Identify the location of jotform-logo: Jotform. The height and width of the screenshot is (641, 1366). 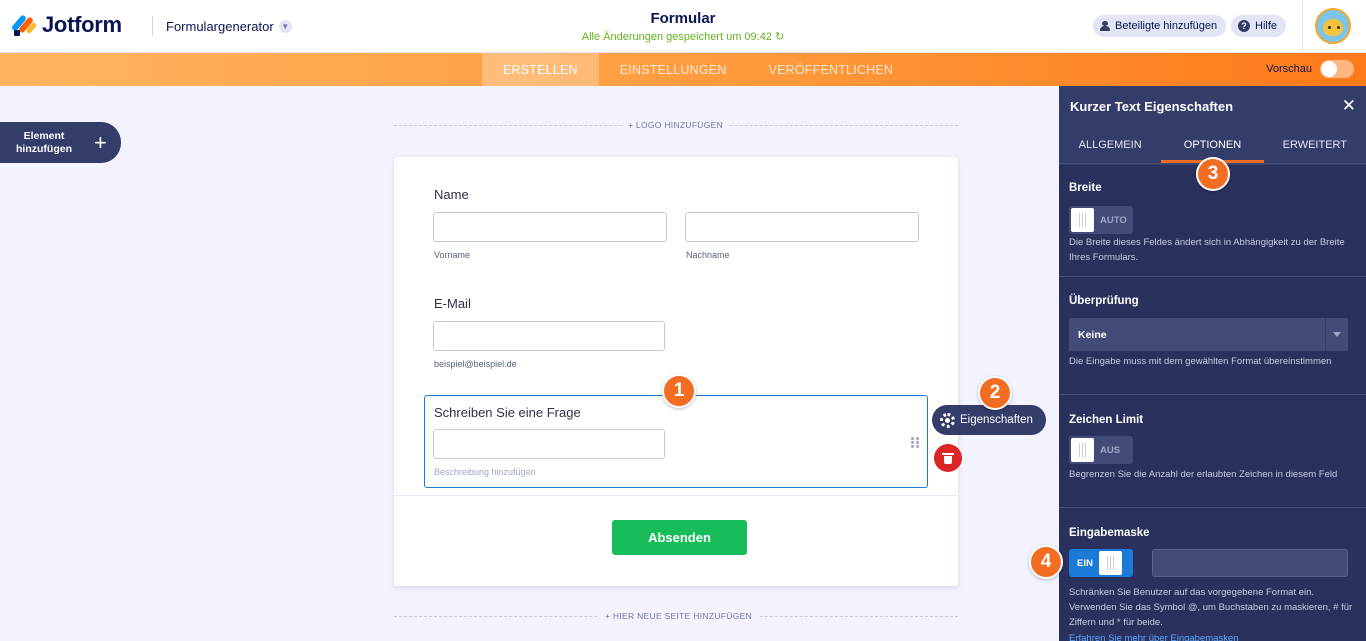
(66, 25).